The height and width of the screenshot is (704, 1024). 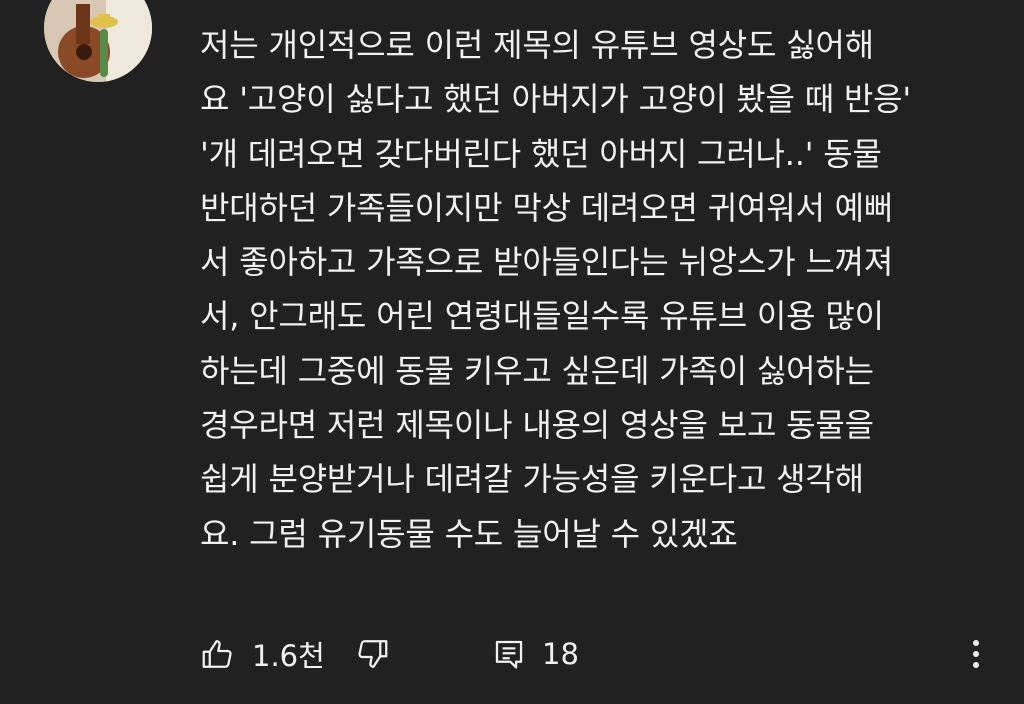 What do you see at coordinates (532, 479) in the screenshot?
I see `comment-line: 쉽게 분양받거나 데려갈 가능성을 키운다고 생각해` at bounding box center [532, 479].